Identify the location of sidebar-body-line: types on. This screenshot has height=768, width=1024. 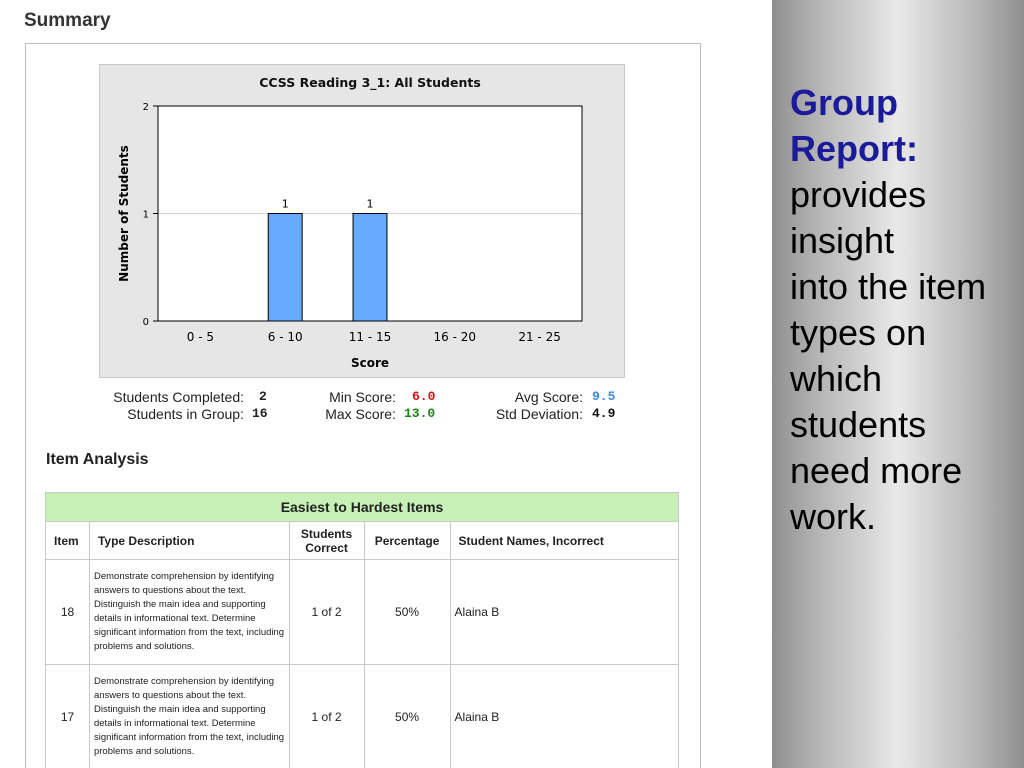
(858, 332).